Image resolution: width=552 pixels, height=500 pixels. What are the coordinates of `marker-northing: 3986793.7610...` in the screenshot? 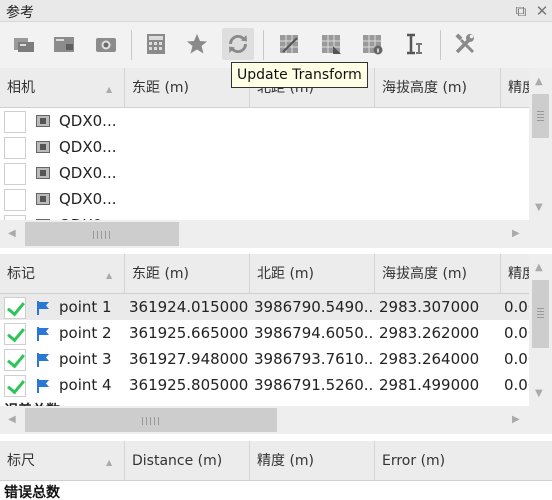 It's located at (314, 359).